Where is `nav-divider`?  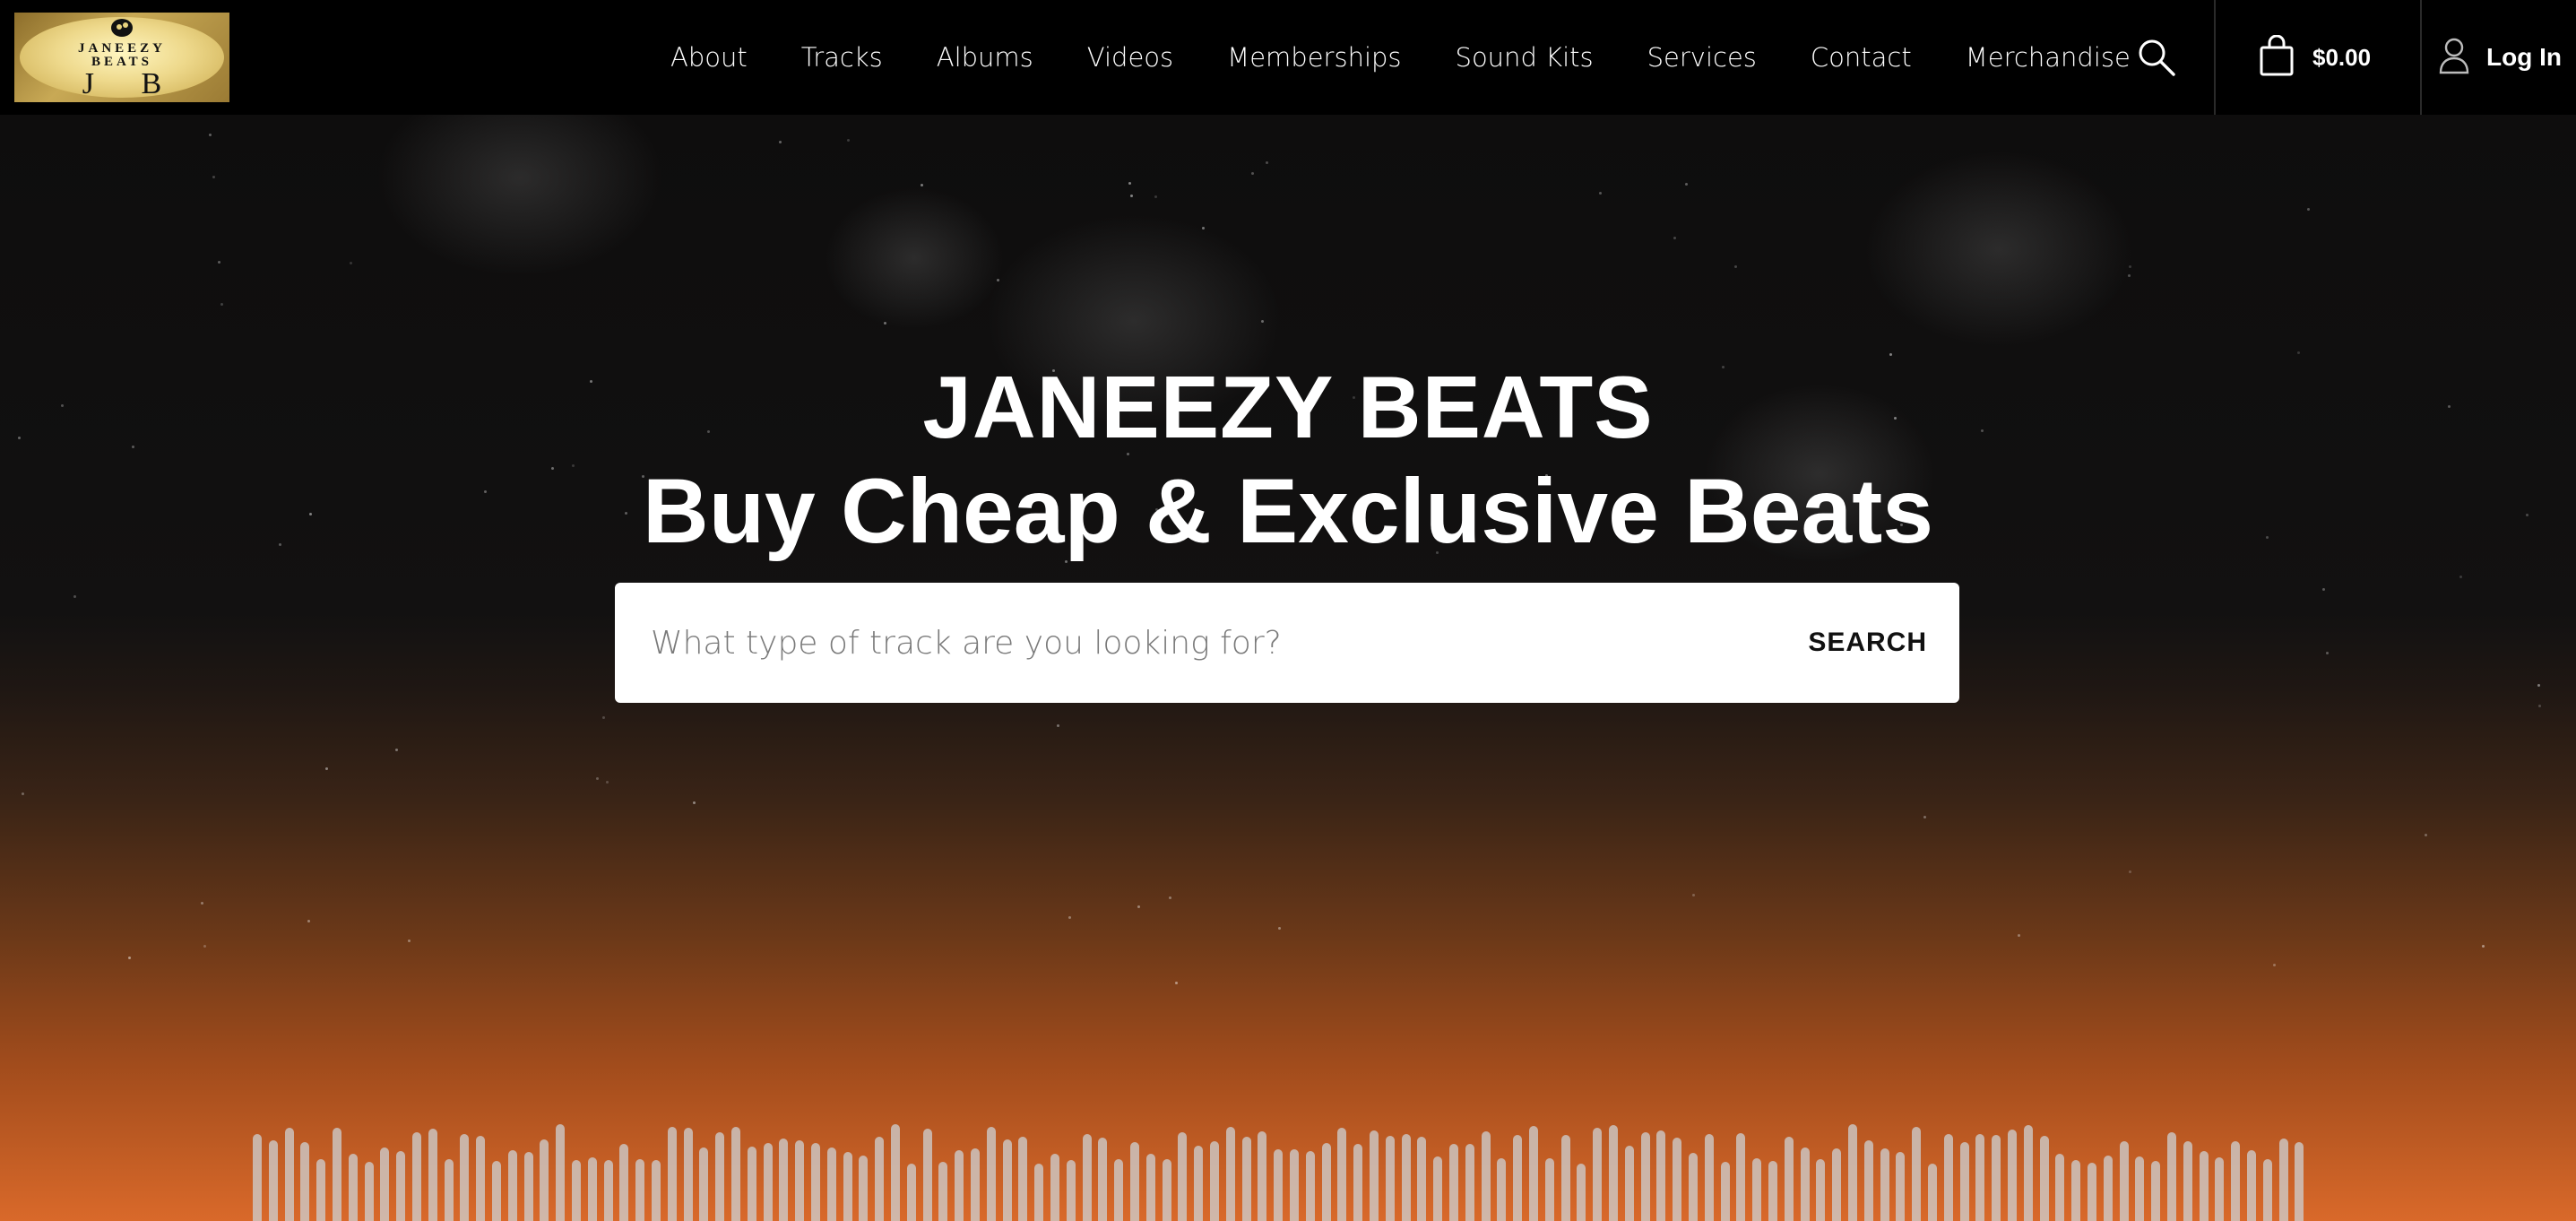 nav-divider is located at coordinates (2215, 57).